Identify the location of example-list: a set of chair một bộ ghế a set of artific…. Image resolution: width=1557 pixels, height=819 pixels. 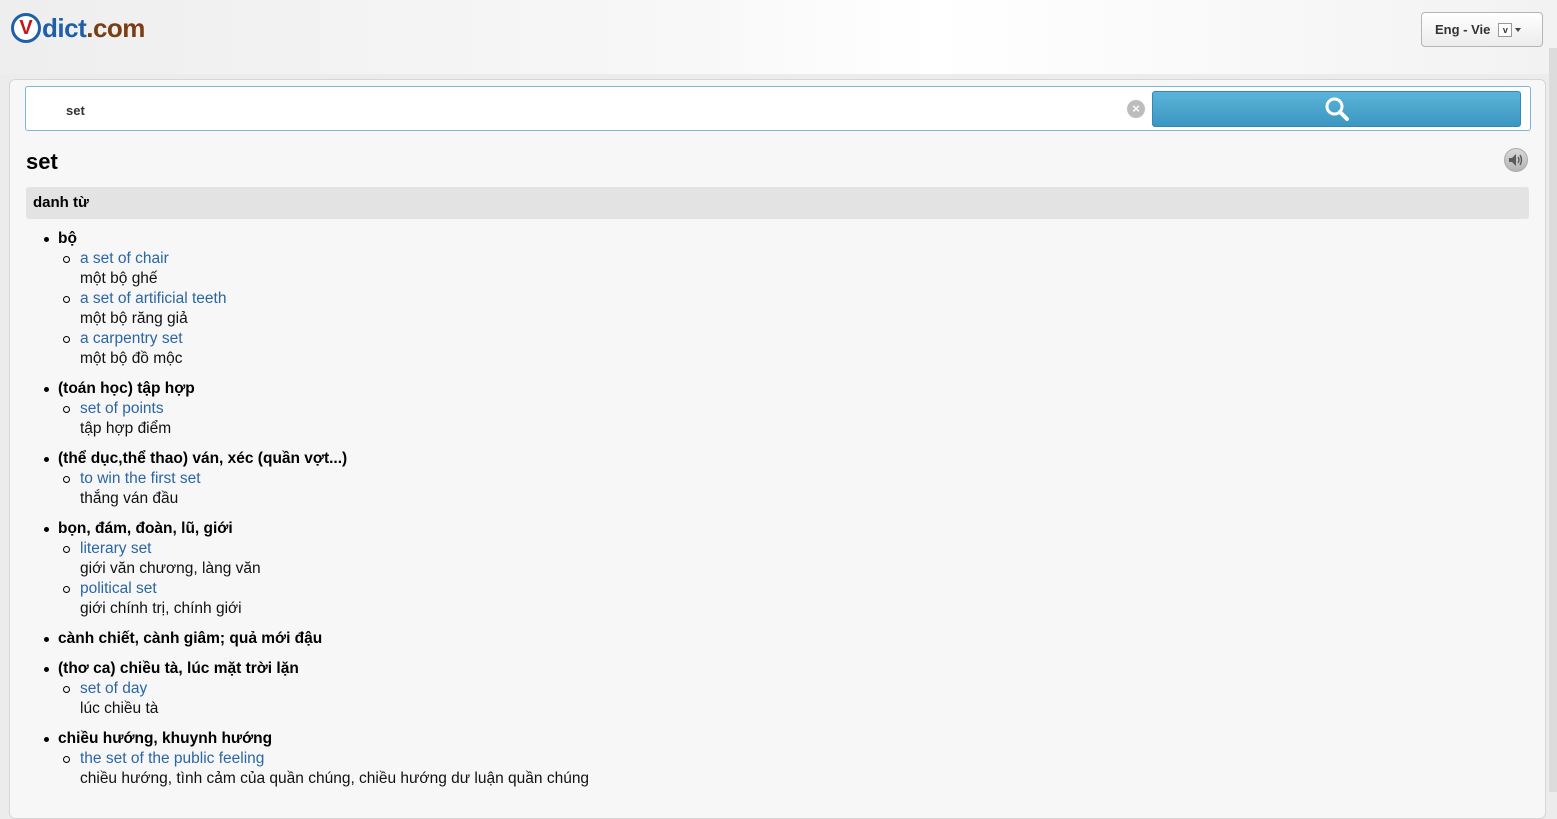
(792, 309).